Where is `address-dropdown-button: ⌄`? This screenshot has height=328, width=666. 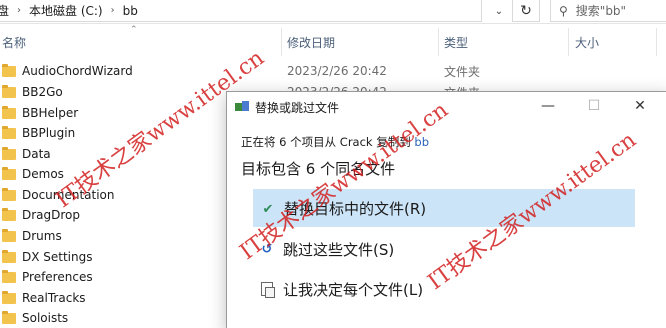 address-dropdown-button: ⌄ is located at coordinates (499, 11).